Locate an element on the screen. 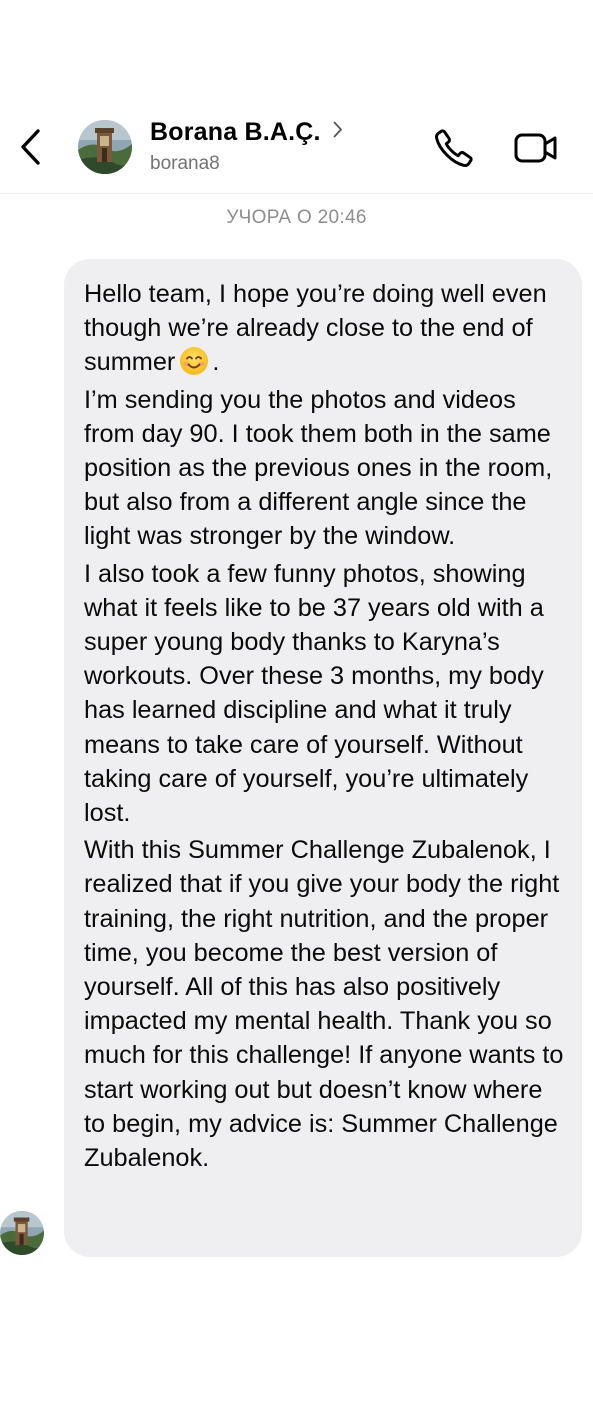  message-timestamp: УЧОРА О 20:46 is located at coordinates (296, 217).